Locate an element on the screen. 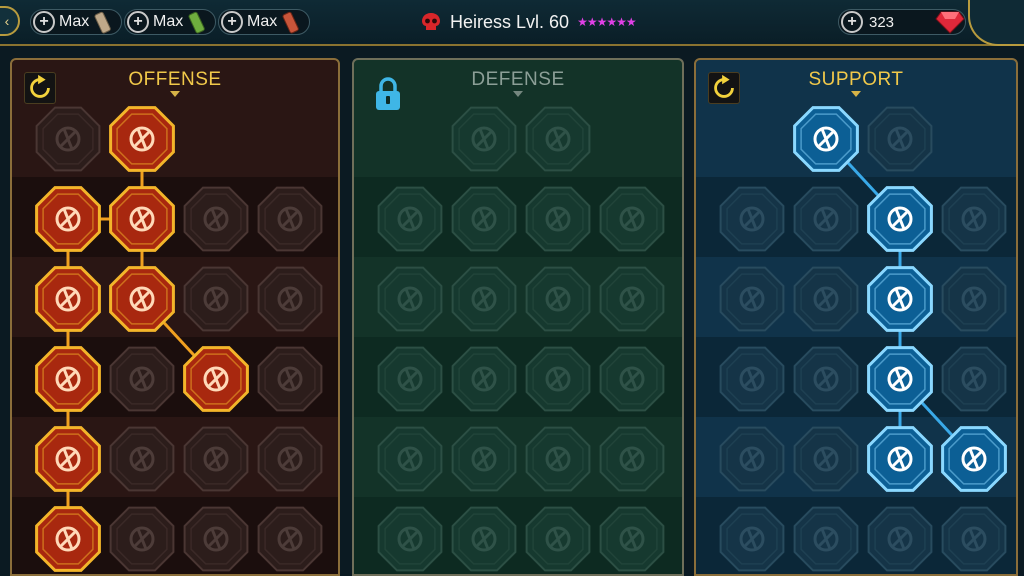 The height and width of the screenshot is (576, 1024). silver-scroll-icon is located at coordinates (103, 22).